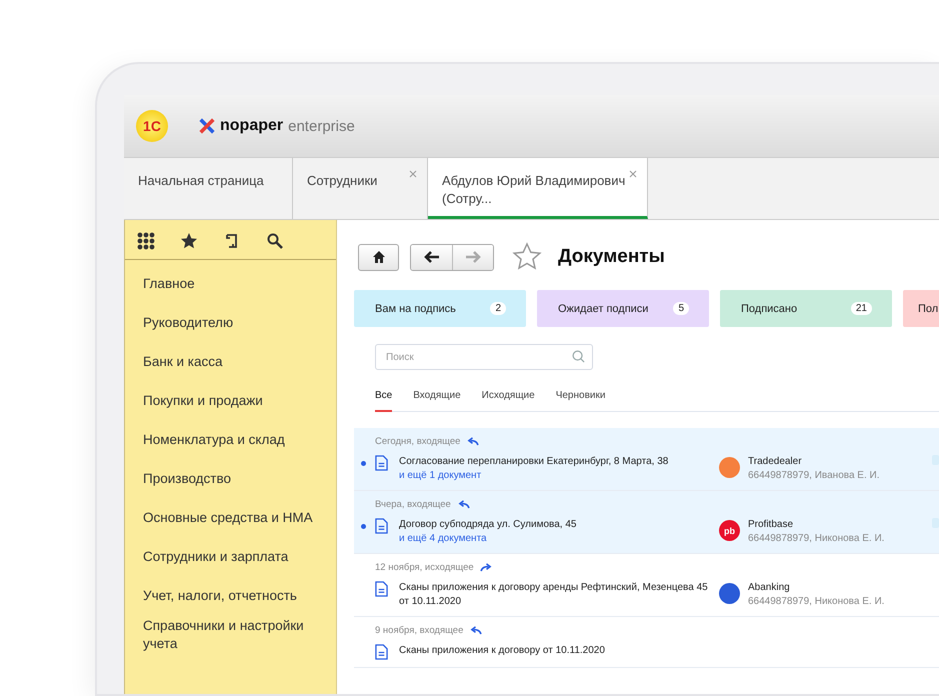 Image resolution: width=939 pixels, height=696 pixels. Describe the element at coordinates (681, 308) in the screenshot. I see `count-badge: 5` at that location.